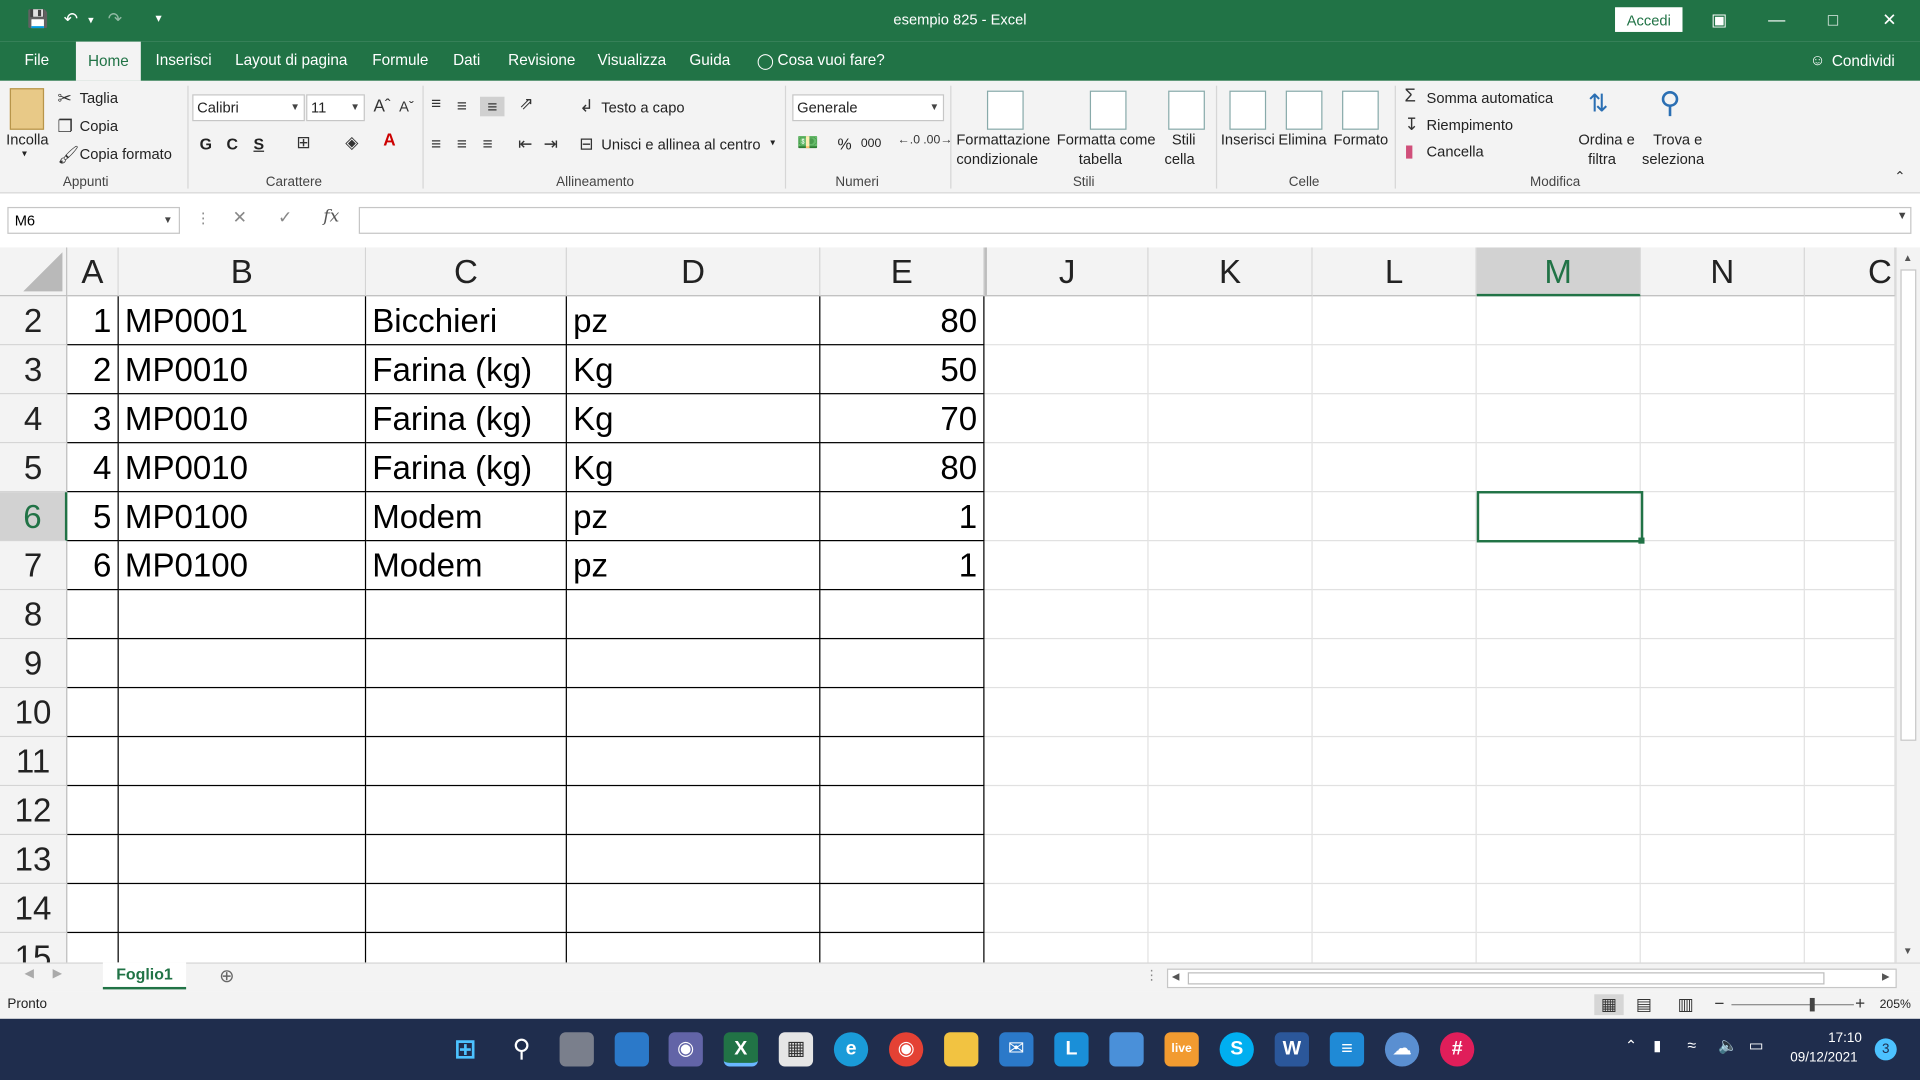 This screenshot has width=1920, height=1080. What do you see at coordinates (1677, 139) in the screenshot?
I see `find-select-label-1: Trova e` at bounding box center [1677, 139].